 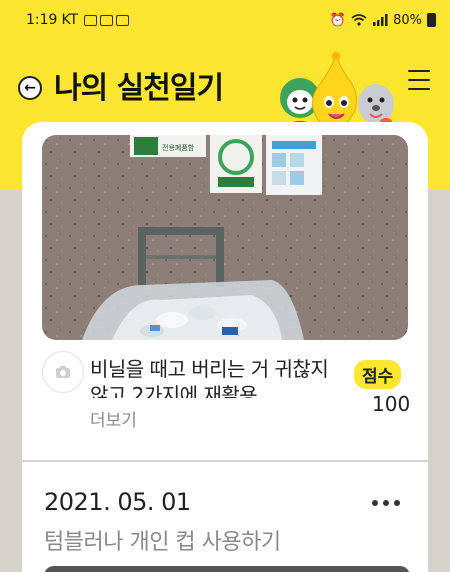 I want to click on post-date: 2021. 05. 01, so click(x=117, y=502).